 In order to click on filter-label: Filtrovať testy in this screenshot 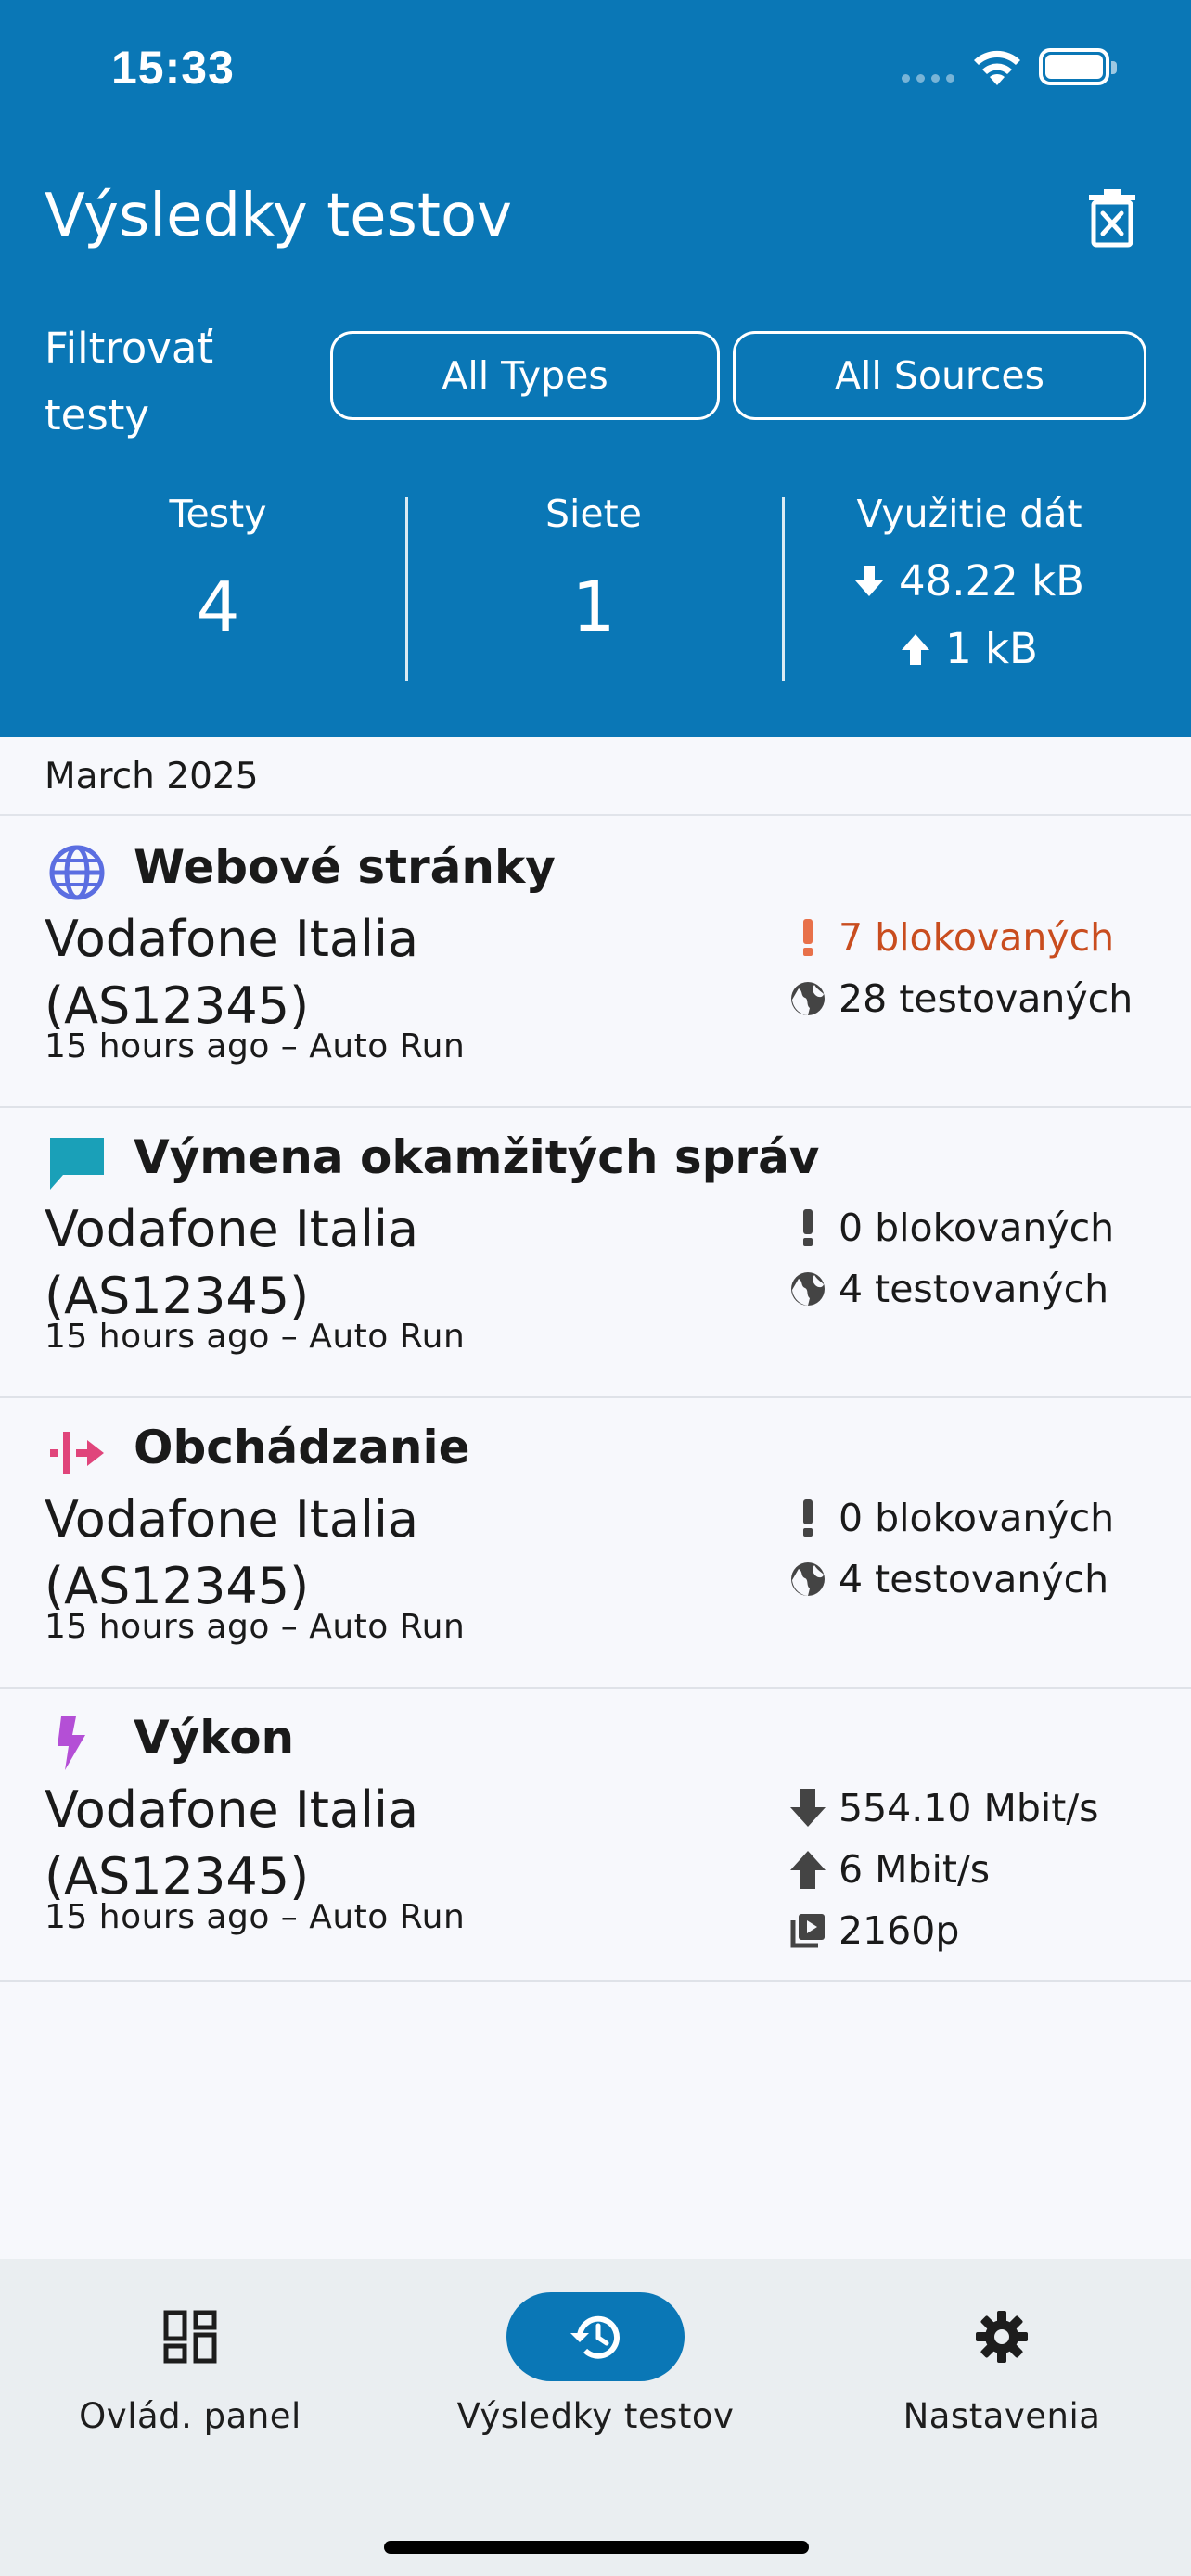, I will do `click(129, 382)`.